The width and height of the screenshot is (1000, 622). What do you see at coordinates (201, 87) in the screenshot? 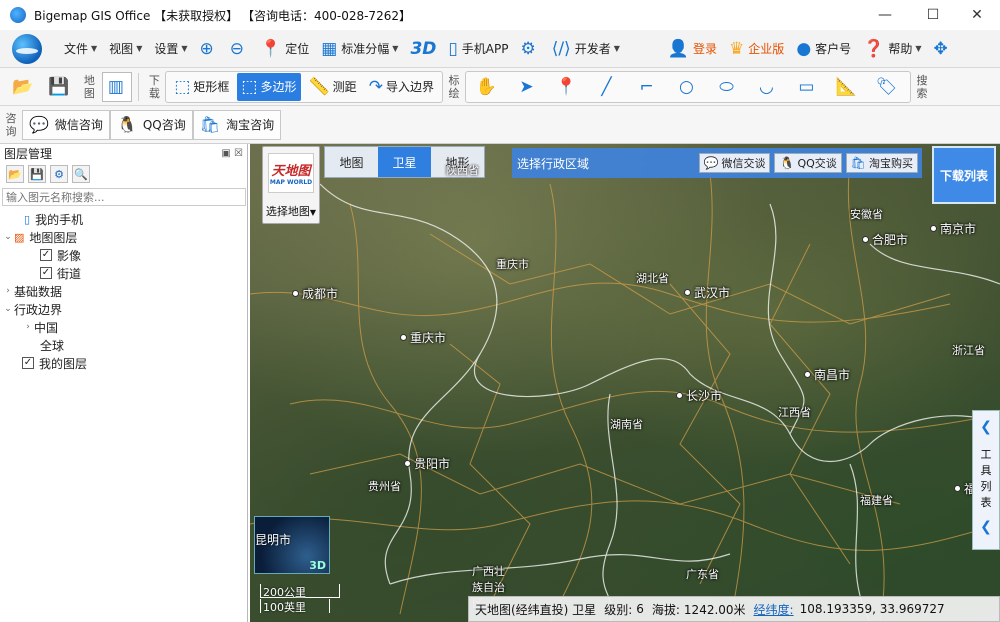
I see `rect-select-button: ⬚ 矩形框` at bounding box center [201, 87].